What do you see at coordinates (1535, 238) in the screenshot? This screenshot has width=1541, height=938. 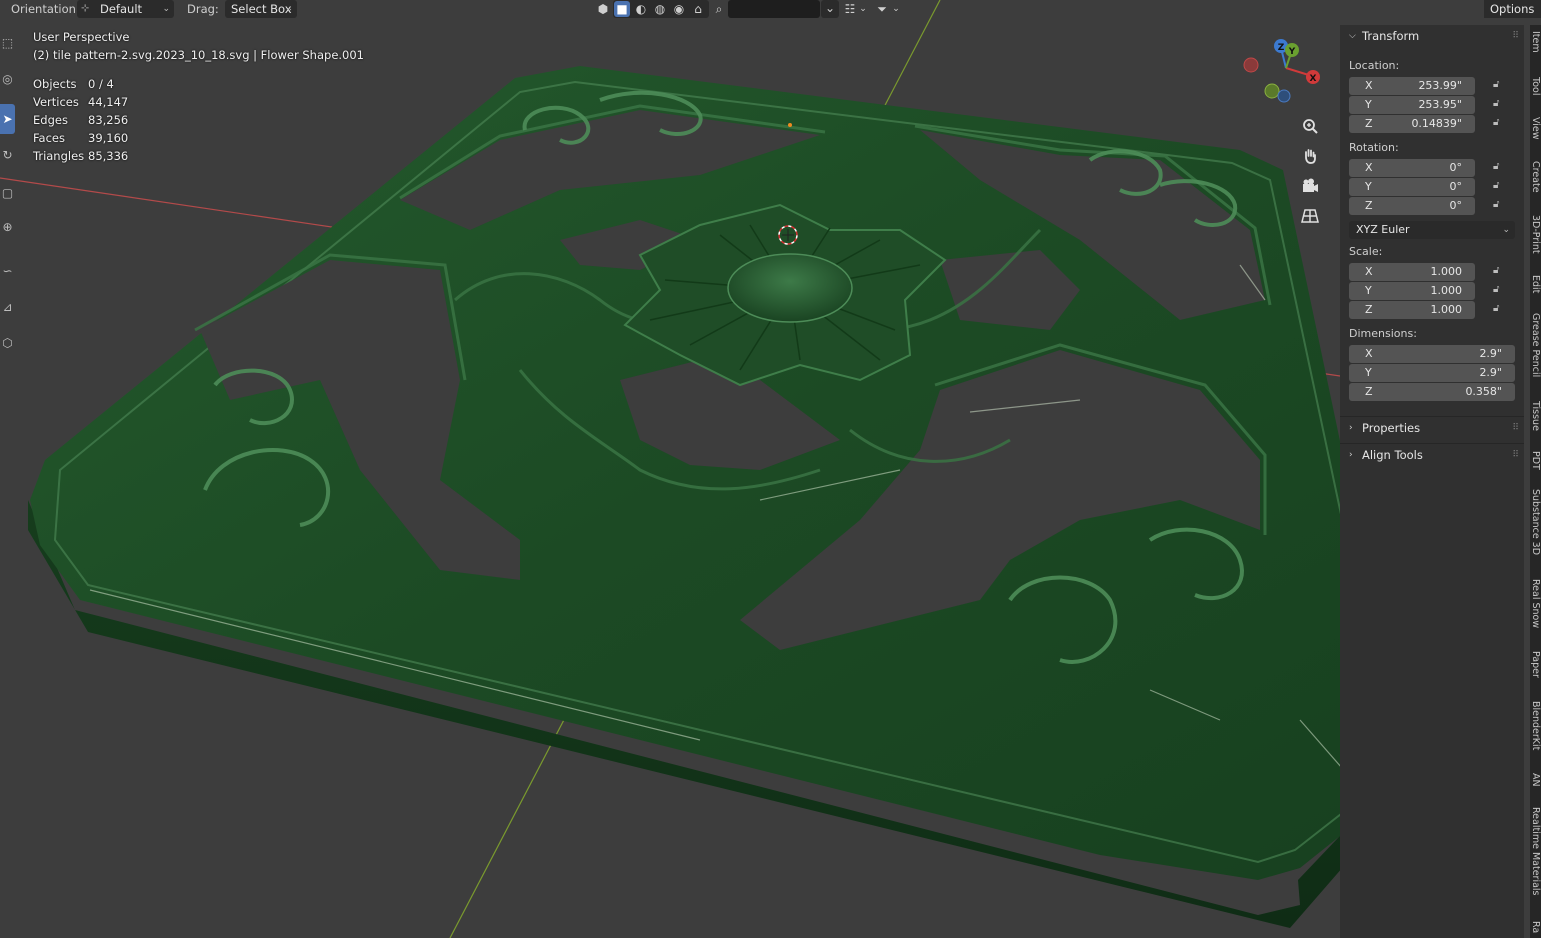 I see `tab-3d-print: 3D-Print` at bounding box center [1535, 238].